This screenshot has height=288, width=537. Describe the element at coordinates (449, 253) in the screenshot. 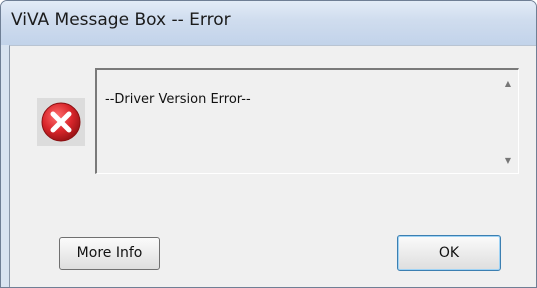

I see `ok-button: OK` at that location.